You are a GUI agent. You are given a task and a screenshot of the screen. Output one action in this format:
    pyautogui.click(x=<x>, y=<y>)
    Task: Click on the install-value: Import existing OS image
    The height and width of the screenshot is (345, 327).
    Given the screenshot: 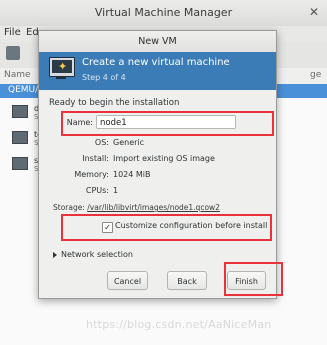 What is the action you would take?
    pyautogui.click(x=164, y=158)
    